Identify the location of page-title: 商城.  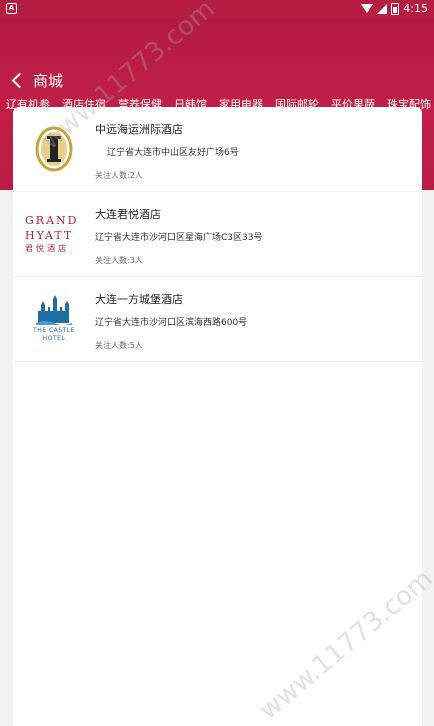
(48, 81).